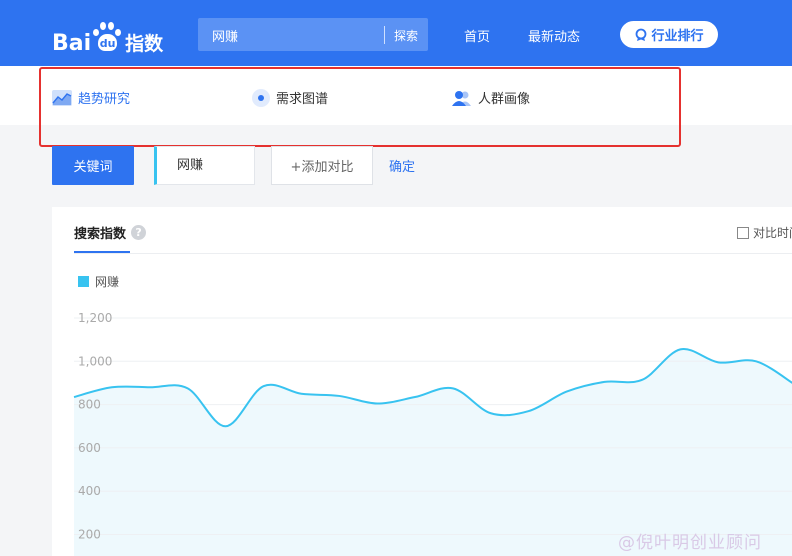  I want to click on y-tick-label: 800, so click(89, 405).